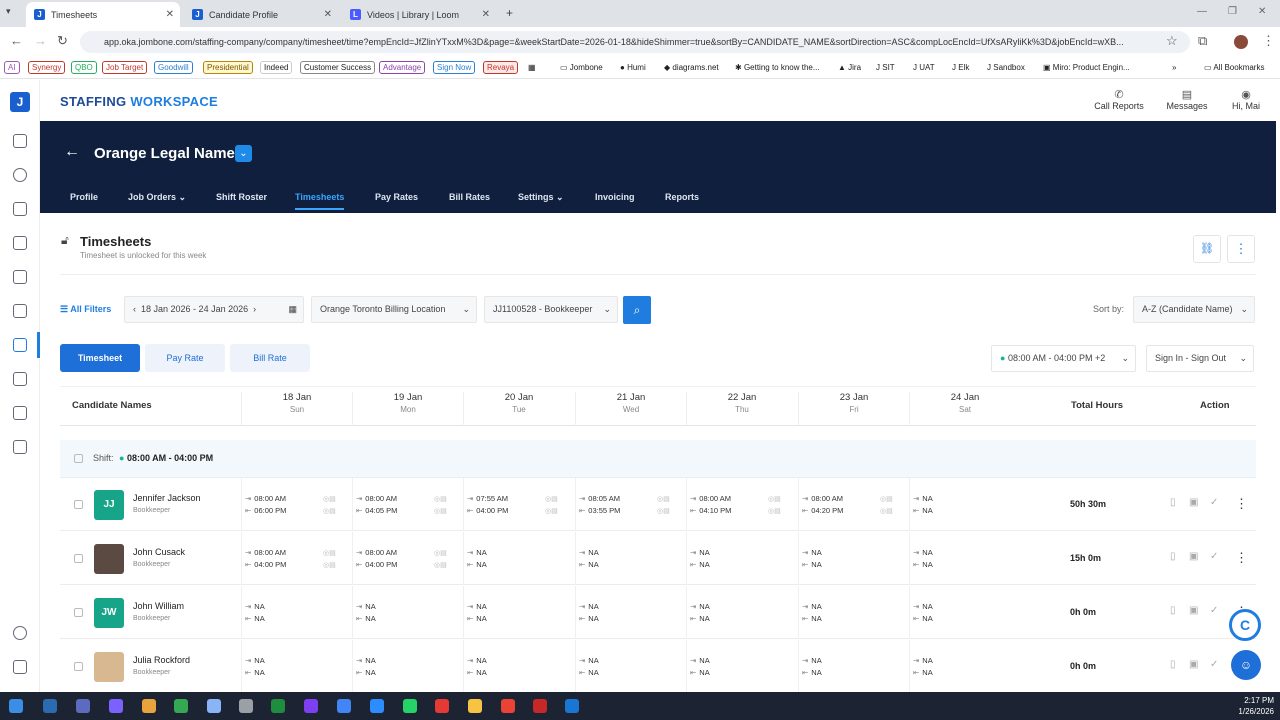 This screenshot has width=1280, height=720. What do you see at coordinates (20, 141) in the screenshot?
I see `dashboard-icon` at bounding box center [20, 141].